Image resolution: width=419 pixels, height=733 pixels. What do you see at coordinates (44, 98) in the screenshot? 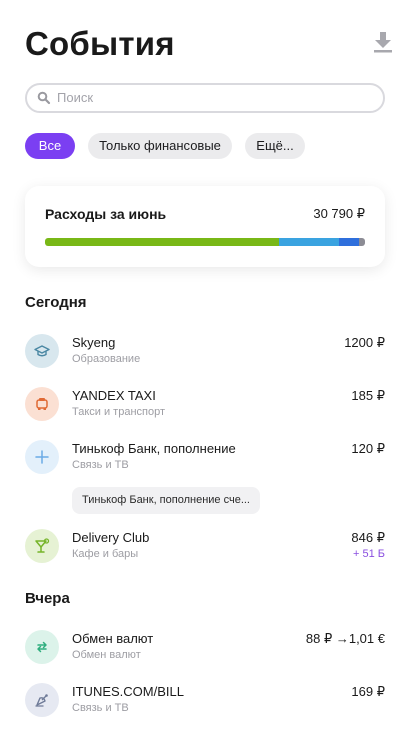
I see `search-icon` at bounding box center [44, 98].